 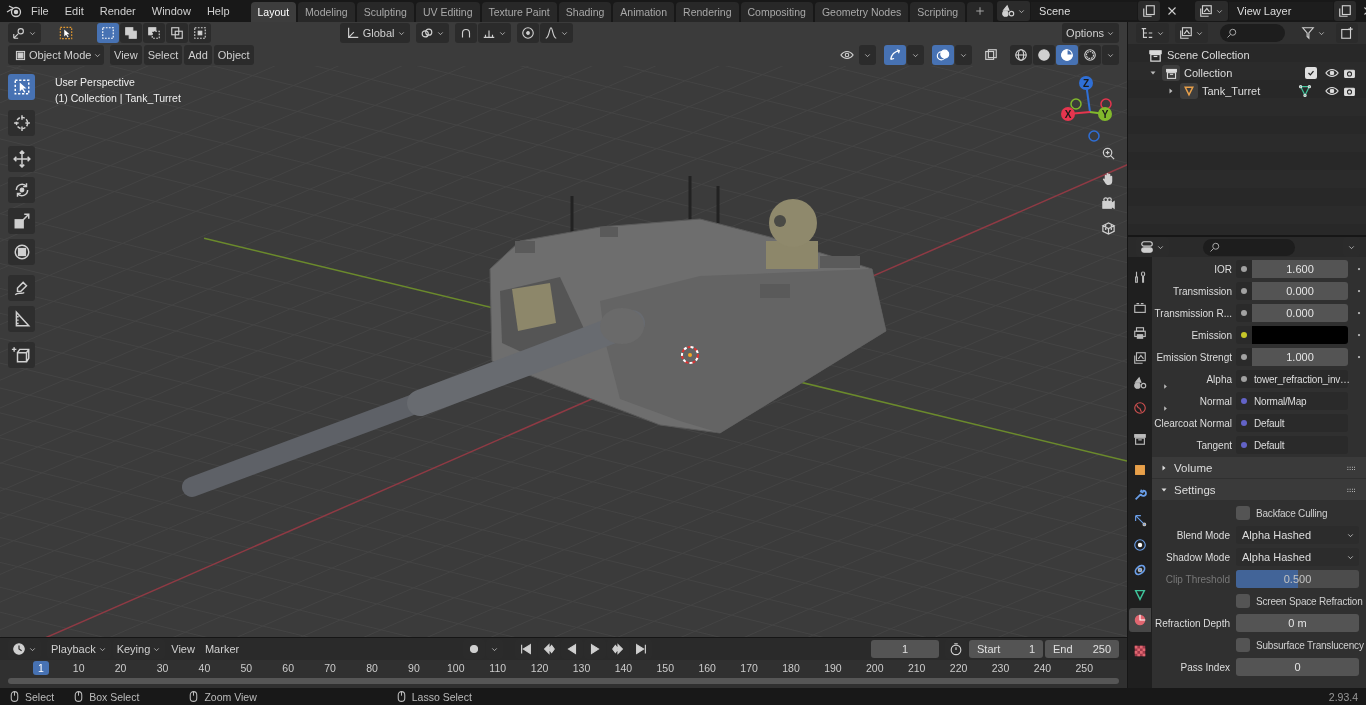 I want to click on setting-label: Refraction Depth, so click(x=1192, y=623).